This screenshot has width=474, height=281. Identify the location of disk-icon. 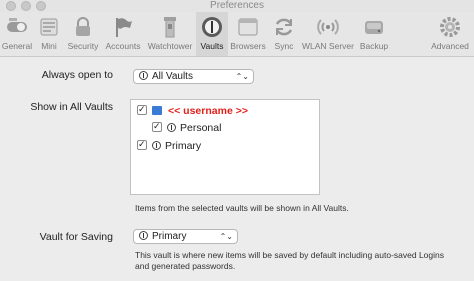
(374, 27).